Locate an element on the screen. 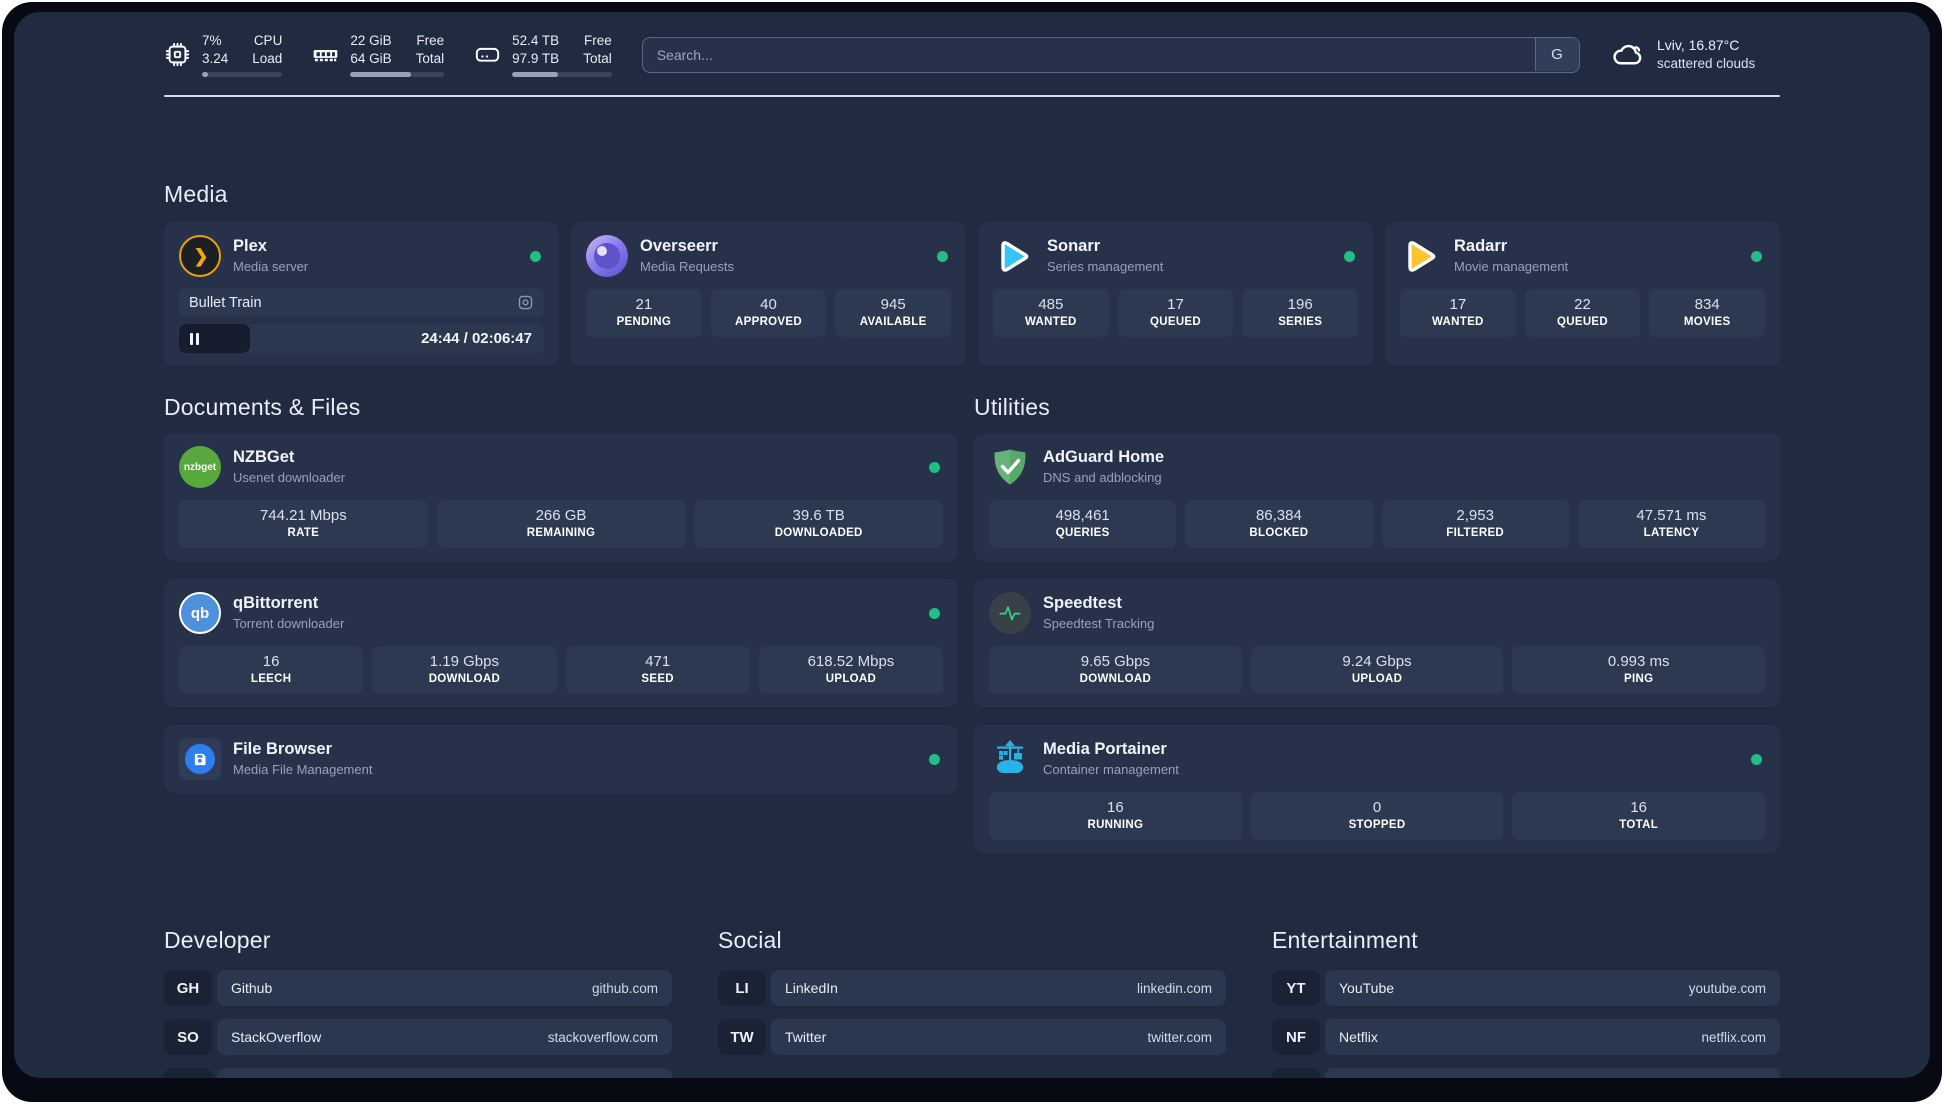 Image resolution: width=1944 pixels, height=1104 pixels. stat-box: 744.21 Mbps RATE is located at coordinates (303, 524).